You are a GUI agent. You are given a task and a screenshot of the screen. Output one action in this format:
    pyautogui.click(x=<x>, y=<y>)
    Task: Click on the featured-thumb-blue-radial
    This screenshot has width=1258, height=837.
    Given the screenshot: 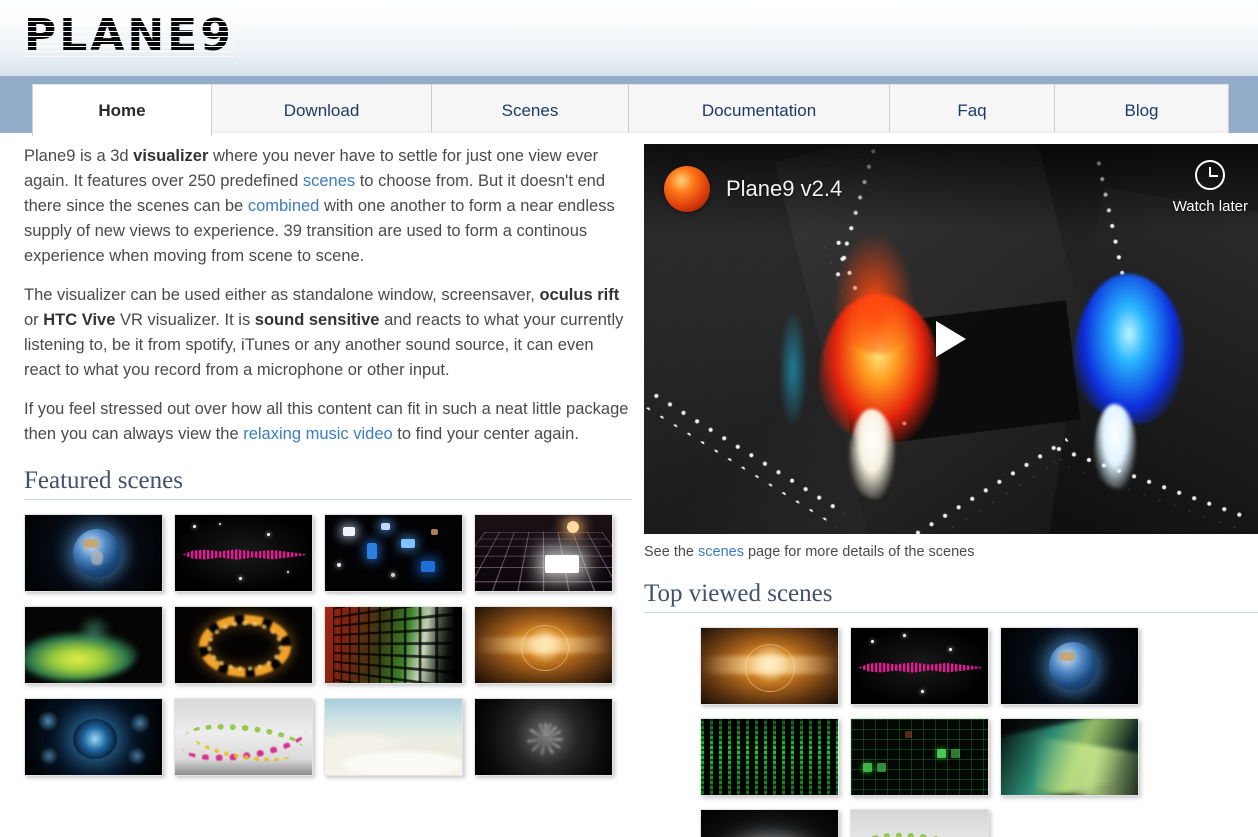 What is the action you would take?
    pyautogui.click(x=93, y=737)
    